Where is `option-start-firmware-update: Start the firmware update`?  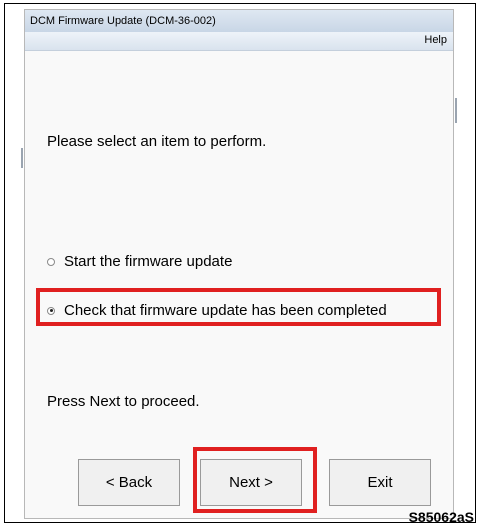 option-start-firmware-update: Start the firmware update is located at coordinates (139, 261).